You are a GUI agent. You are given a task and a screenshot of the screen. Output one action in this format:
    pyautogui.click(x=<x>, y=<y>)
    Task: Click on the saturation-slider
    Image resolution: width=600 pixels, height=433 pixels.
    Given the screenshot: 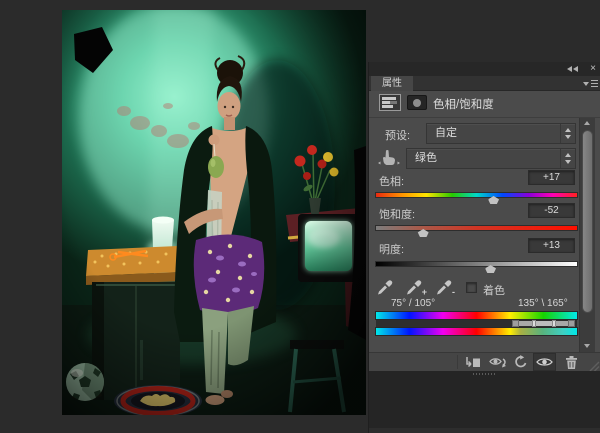 What is the action you would take?
    pyautogui.click(x=476, y=231)
    